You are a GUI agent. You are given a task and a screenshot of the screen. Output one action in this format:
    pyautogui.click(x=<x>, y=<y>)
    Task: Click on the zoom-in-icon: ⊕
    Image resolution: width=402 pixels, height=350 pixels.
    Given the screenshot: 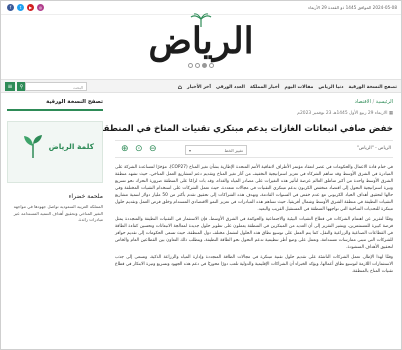 What is the action you would take?
    pyautogui.click(x=125, y=149)
    